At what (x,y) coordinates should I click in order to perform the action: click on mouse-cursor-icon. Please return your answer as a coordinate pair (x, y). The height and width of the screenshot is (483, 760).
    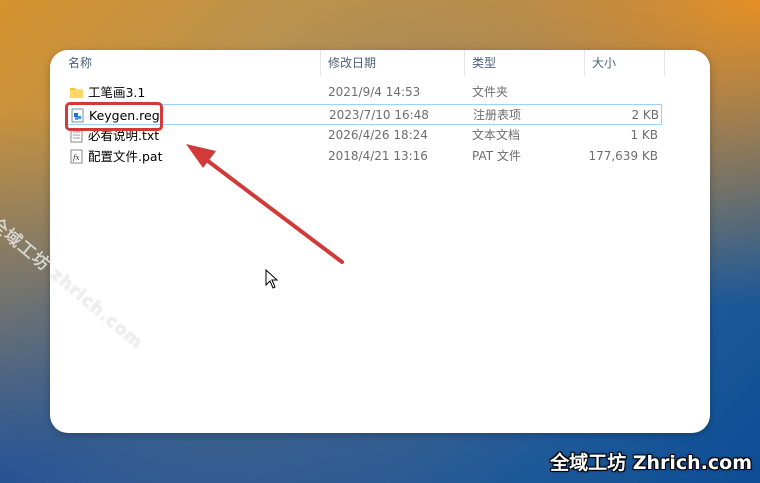
    Looking at the image, I should click on (272, 279).